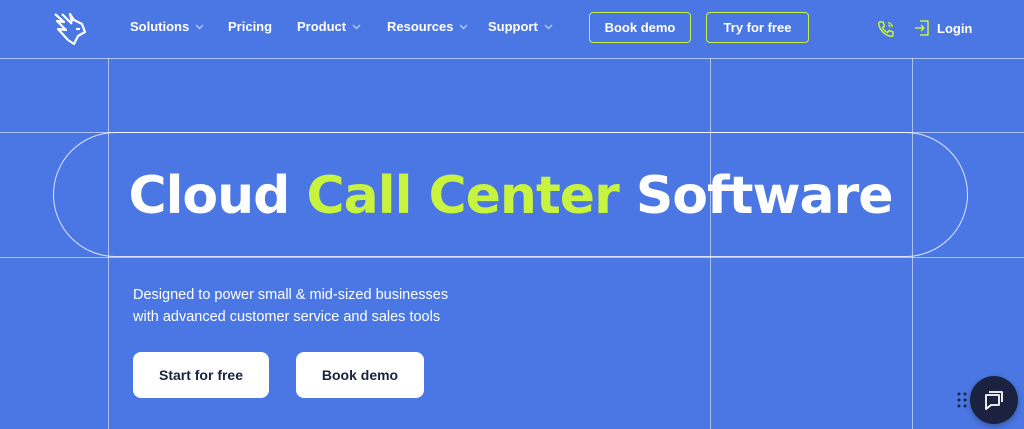 The width and height of the screenshot is (1024, 429). I want to click on nav-pricing: Pricing, so click(250, 26).